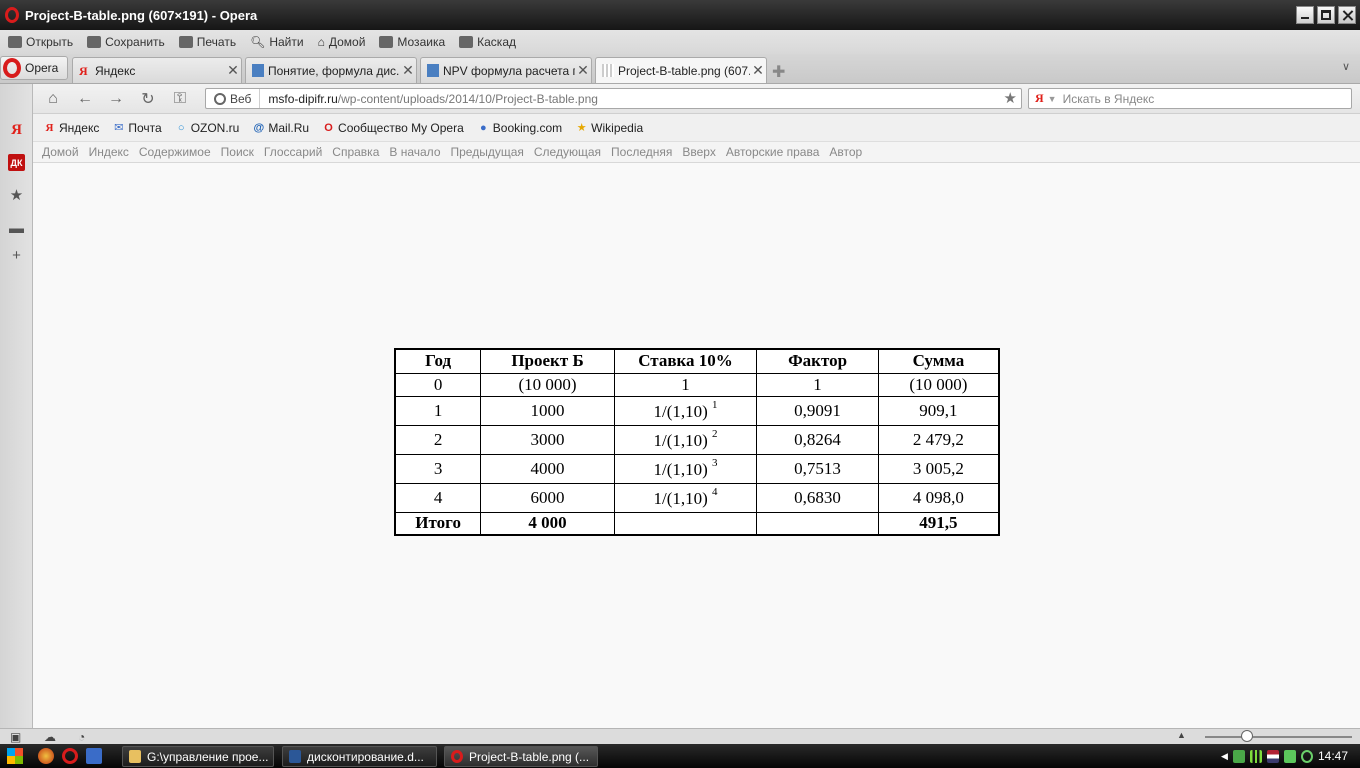 This screenshot has height=768, width=1360. What do you see at coordinates (85, 99) in the screenshot?
I see `back-icon: ←` at bounding box center [85, 99].